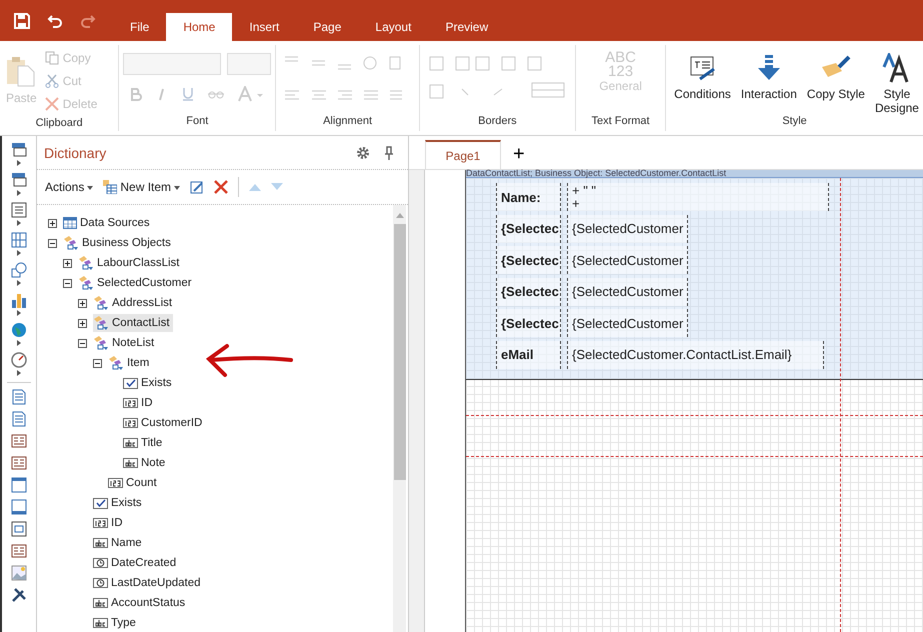 Image resolution: width=923 pixels, height=632 pixels. What do you see at coordinates (399, 418) in the screenshot?
I see `scrollbar` at bounding box center [399, 418].